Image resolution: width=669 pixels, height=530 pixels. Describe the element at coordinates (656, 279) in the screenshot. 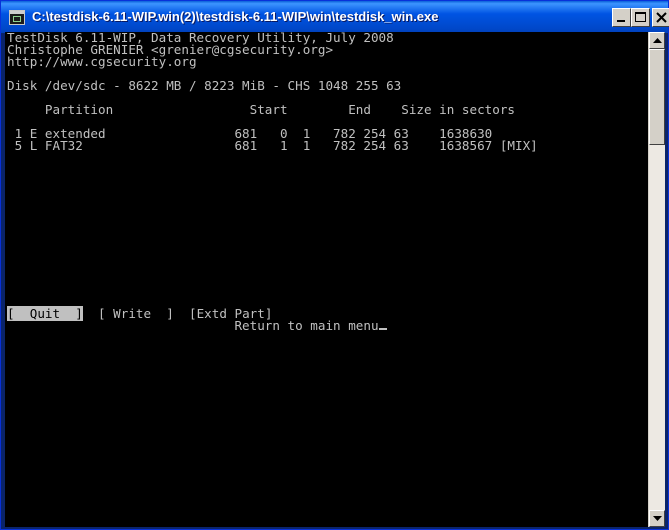

I see `vertical-scrollbar` at that location.